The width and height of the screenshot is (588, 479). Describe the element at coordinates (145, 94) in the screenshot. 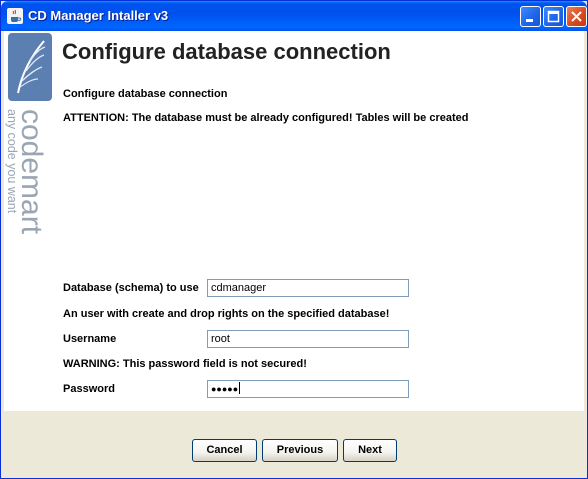

I see `page-subtitle: Configure database connection` at that location.